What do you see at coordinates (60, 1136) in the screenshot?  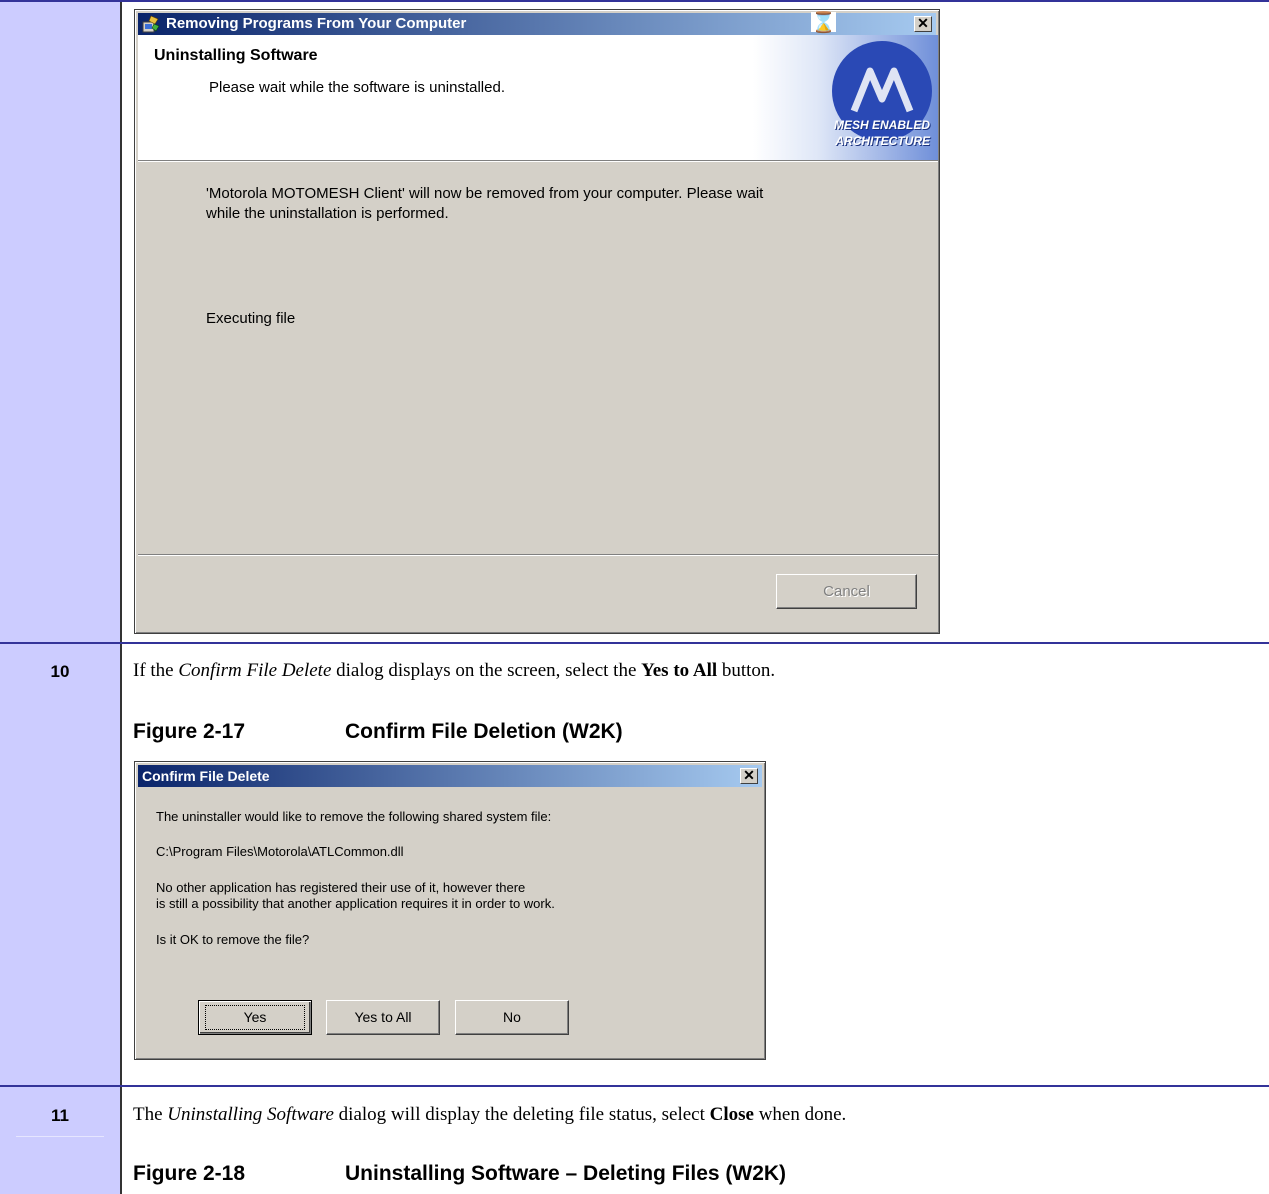 I see `step-11-underline` at bounding box center [60, 1136].